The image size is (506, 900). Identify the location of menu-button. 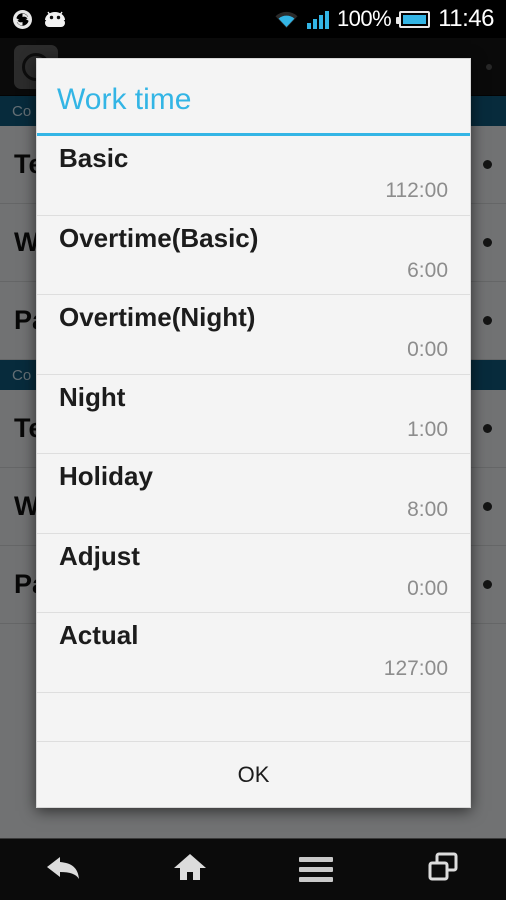
(316, 869).